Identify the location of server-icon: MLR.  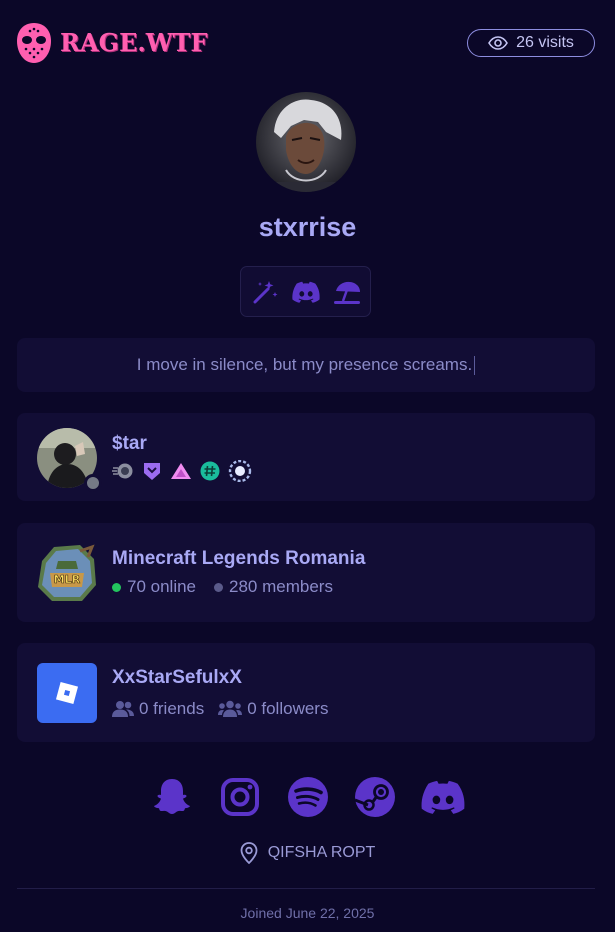
(67, 573).